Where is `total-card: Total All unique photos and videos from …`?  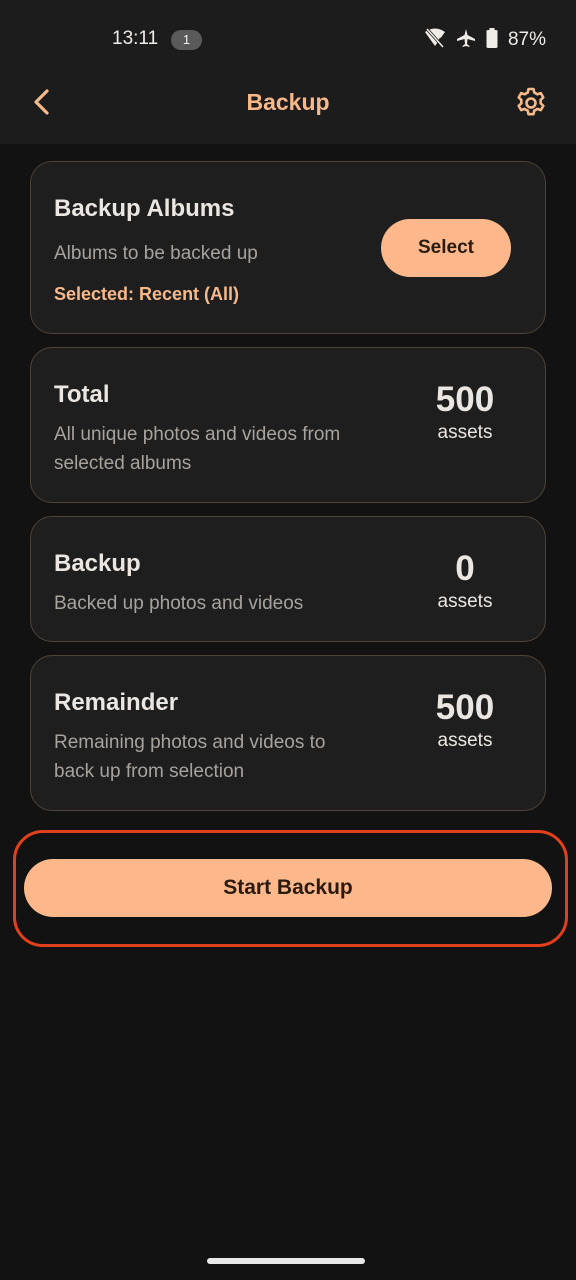 total-card: Total All unique photos and videos from … is located at coordinates (288, 425).